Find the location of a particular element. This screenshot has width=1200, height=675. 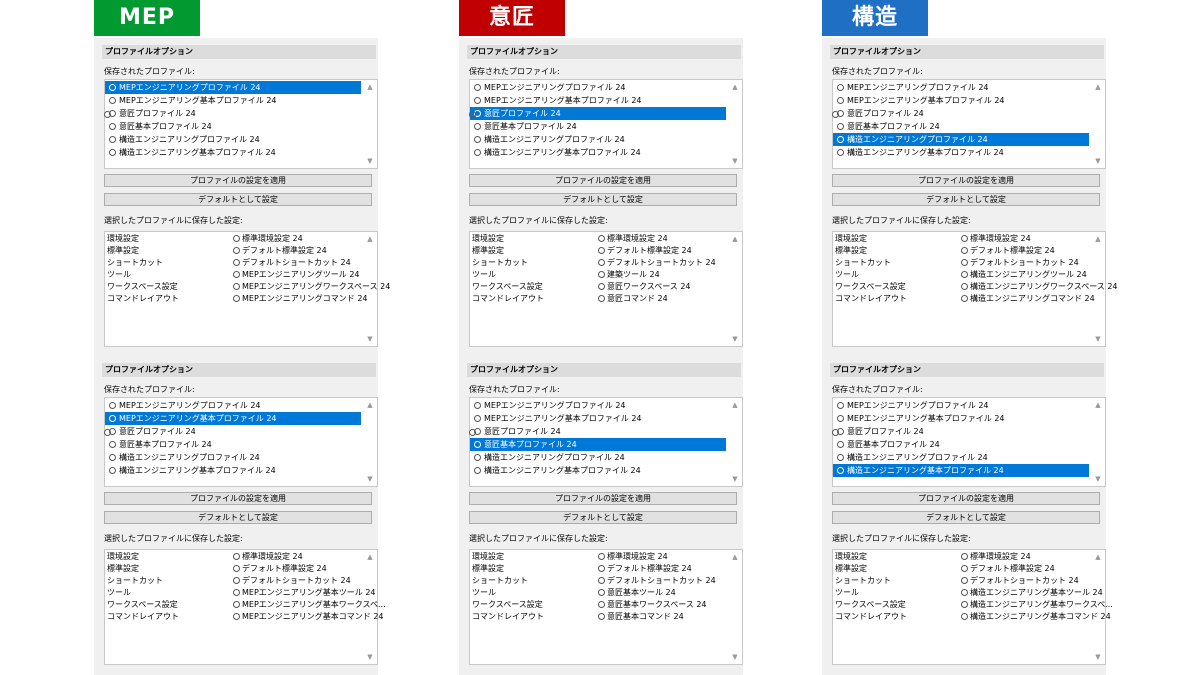

setting-value: MEPエンジニアリング基本コマンド 24 is located at coordinates (308, 617).